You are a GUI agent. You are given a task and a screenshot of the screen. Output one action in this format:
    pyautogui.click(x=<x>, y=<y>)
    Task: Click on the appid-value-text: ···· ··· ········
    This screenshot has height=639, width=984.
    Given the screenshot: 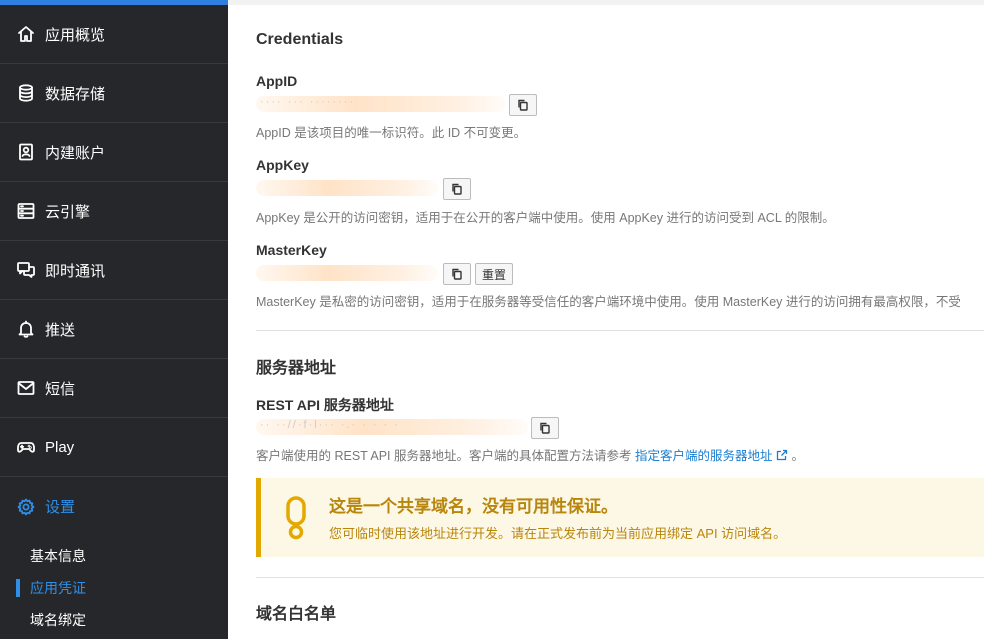 What is the action you would take?
    pyautogui.click(x=308, y=102)
    